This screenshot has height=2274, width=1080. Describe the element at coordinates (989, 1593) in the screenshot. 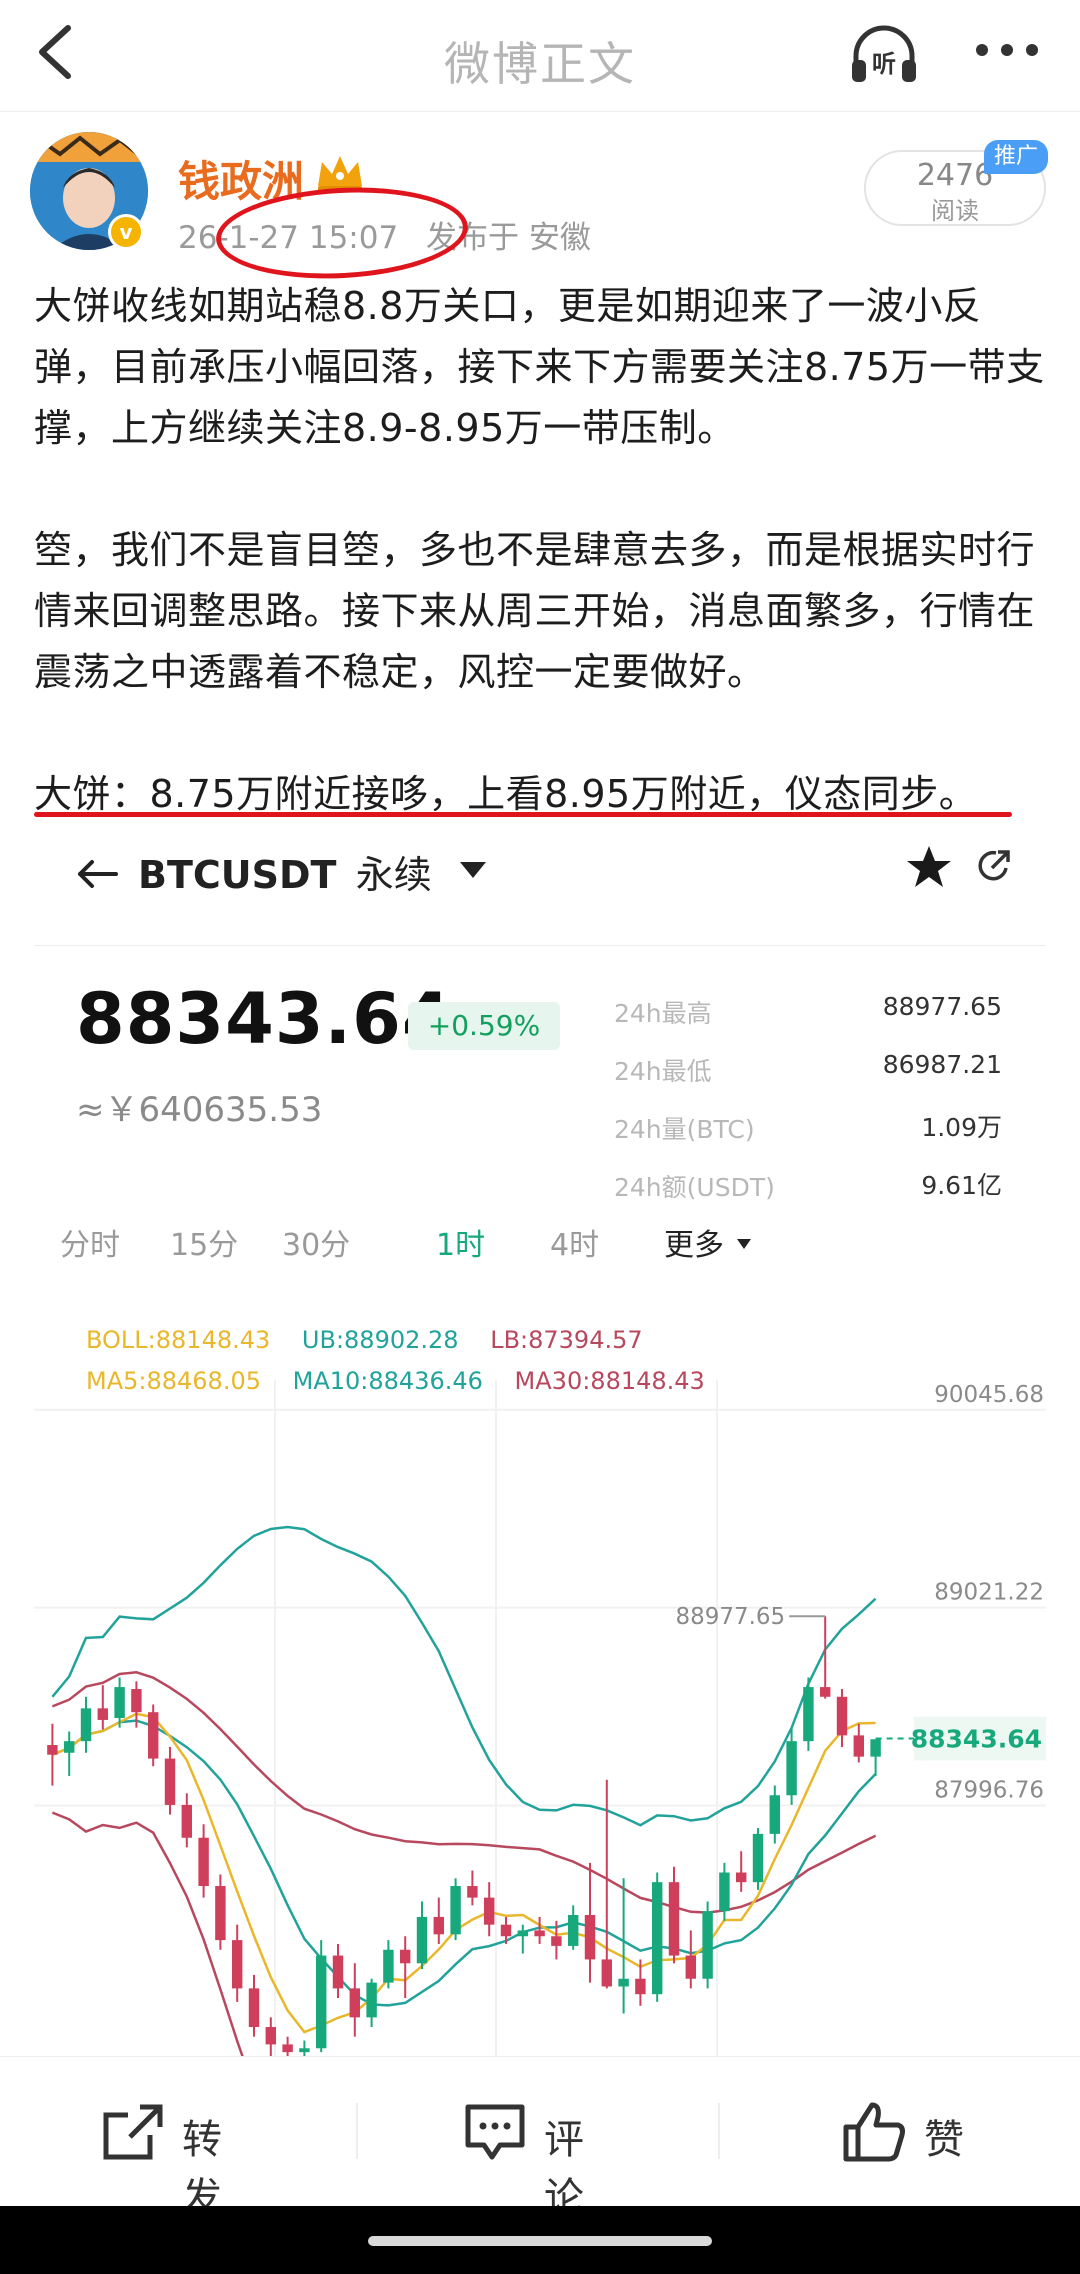

I see `y-tick-label: 89021.22` at that location.